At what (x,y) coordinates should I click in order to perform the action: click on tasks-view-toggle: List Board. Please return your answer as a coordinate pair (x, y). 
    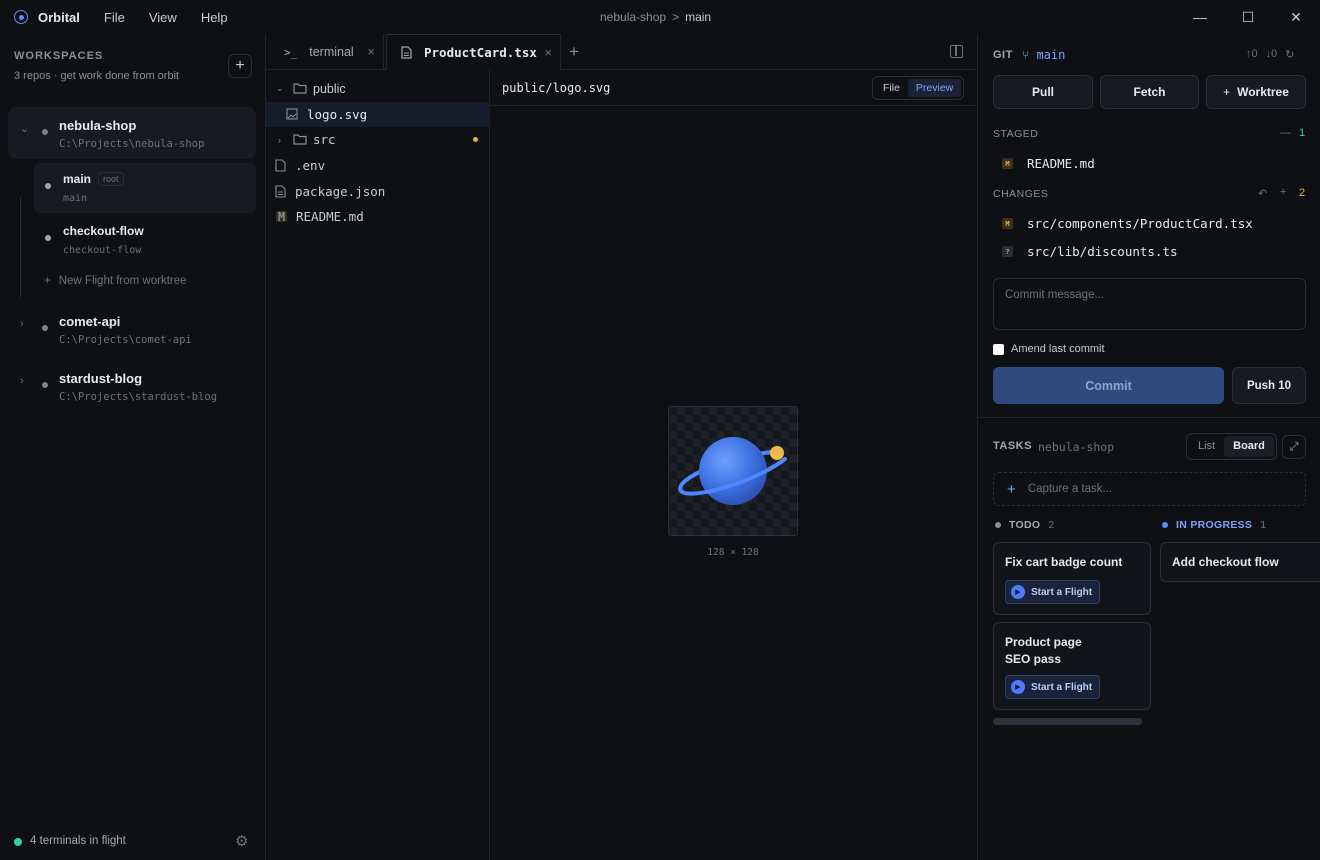
    Looking at the image, I should click on (1231, 446).